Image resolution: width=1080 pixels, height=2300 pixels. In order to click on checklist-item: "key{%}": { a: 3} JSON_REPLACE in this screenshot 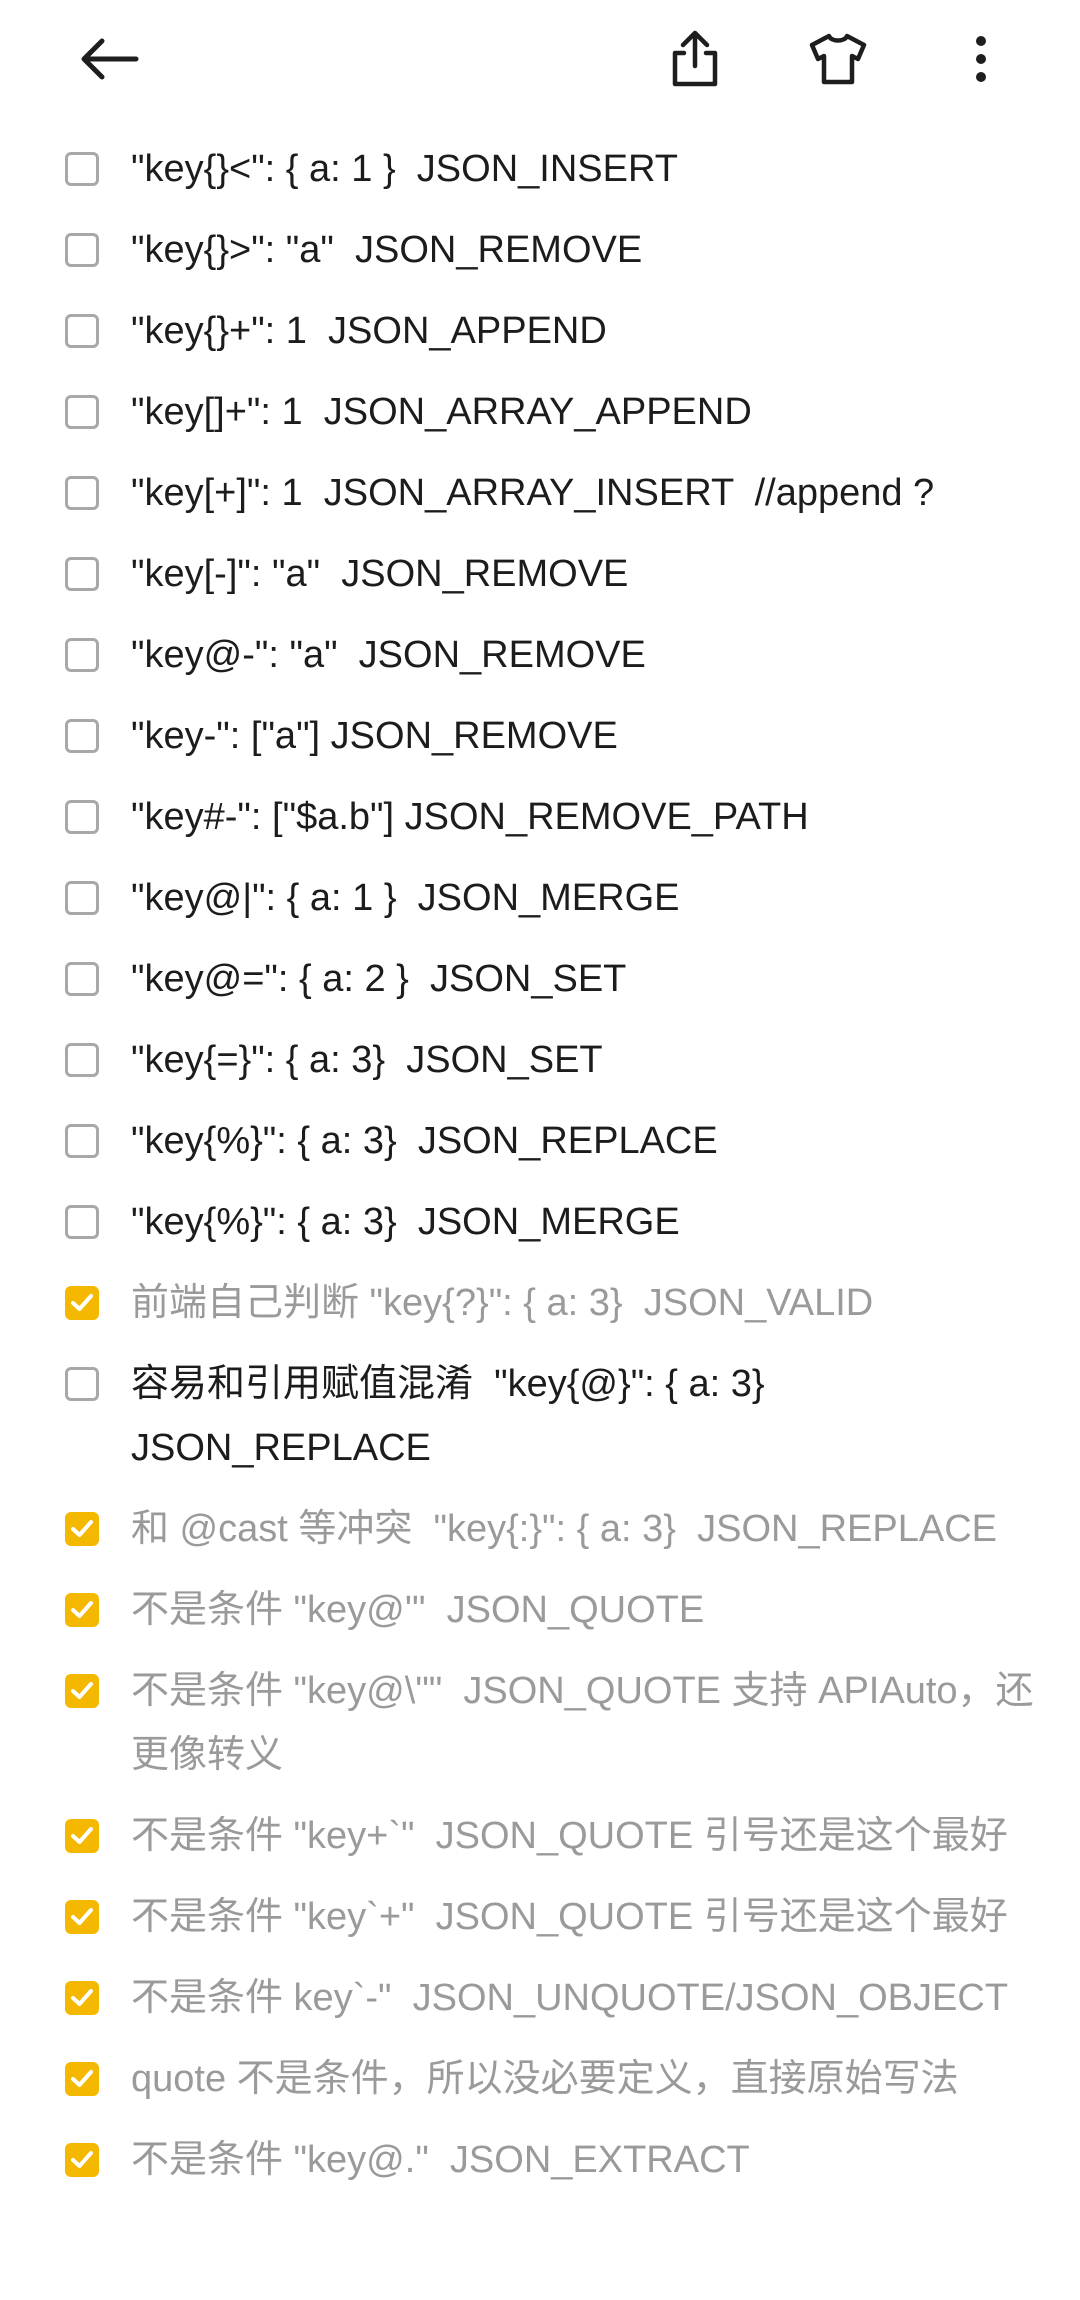, I will do `click(540, 1141)`.